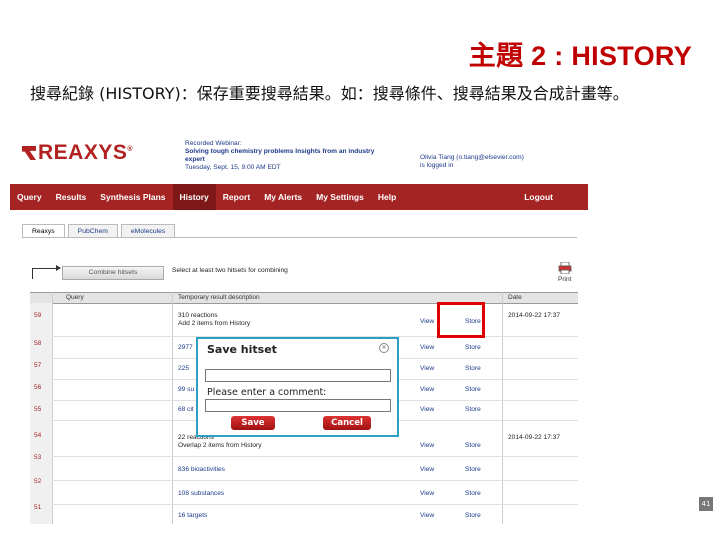  I want to click on result-link: 16 targets, so click(192, 515).